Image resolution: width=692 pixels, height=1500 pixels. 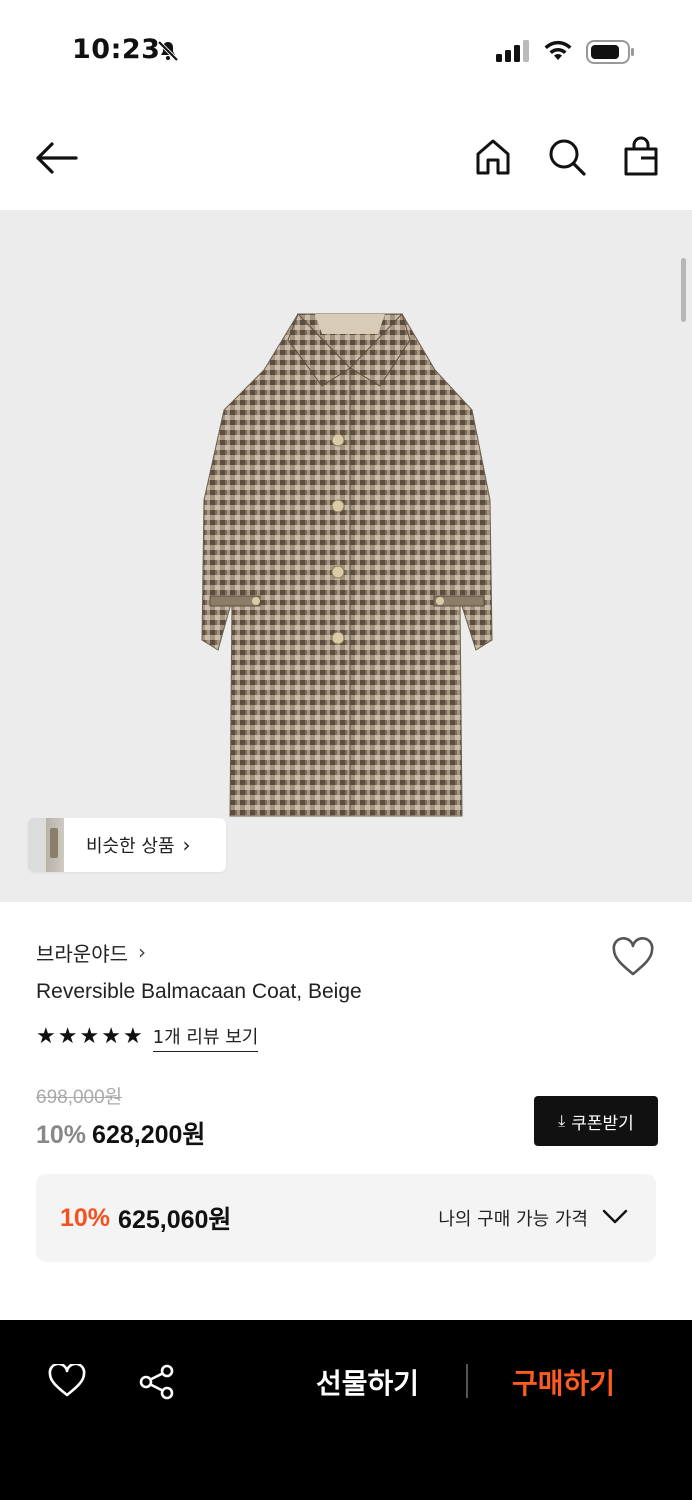 I want to click on top-nav, so click(x=346, y=158).